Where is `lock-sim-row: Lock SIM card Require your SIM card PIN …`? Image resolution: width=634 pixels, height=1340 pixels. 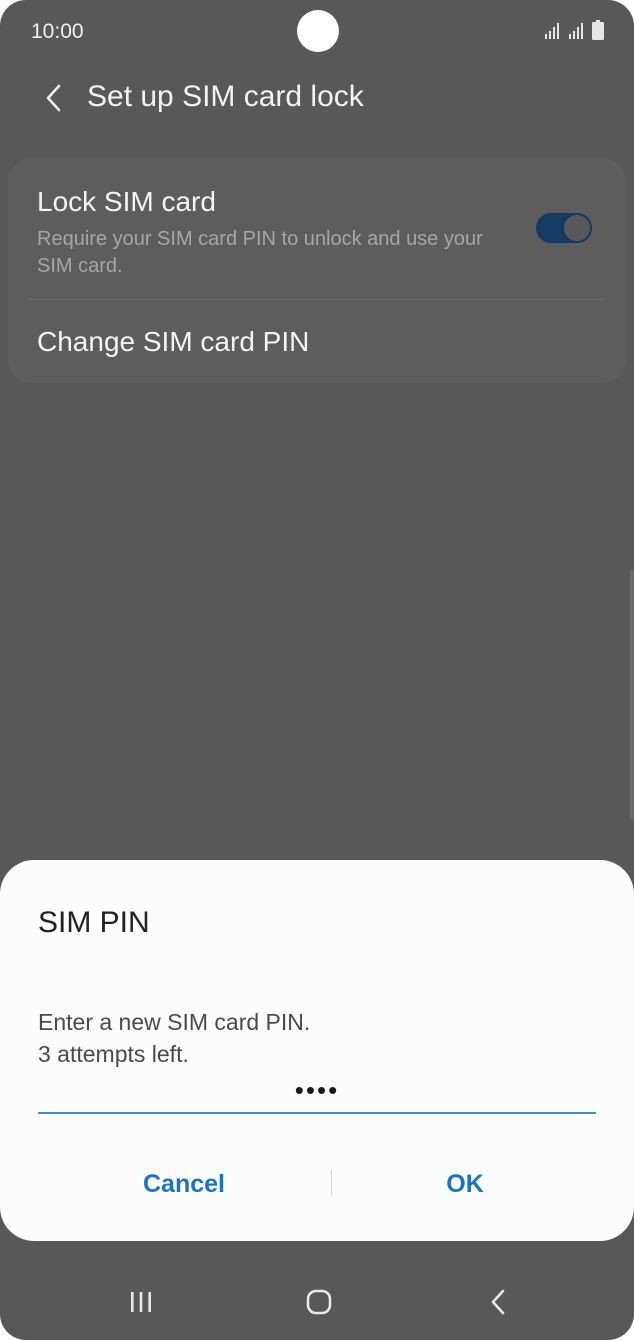 lock-sim-row: Lock SIM card Require your SIM card PIN … is located at coordinates (317, 228).